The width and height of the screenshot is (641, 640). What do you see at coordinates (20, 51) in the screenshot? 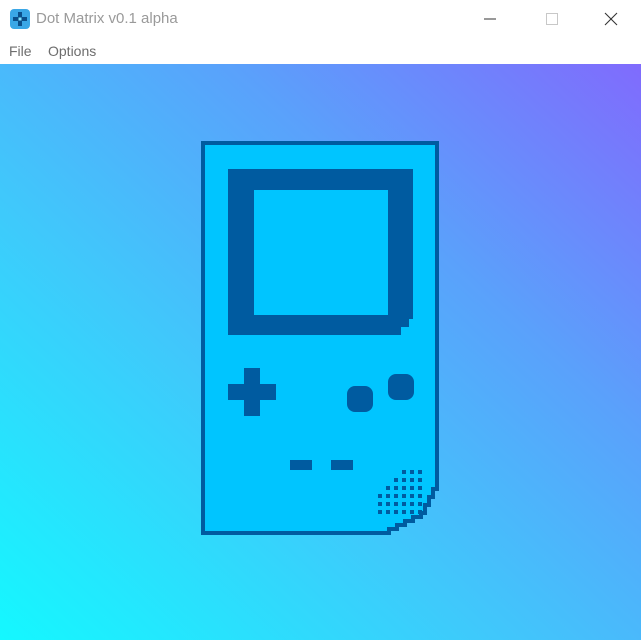
I see `menu-file: File` at bounding box center [20, 51].